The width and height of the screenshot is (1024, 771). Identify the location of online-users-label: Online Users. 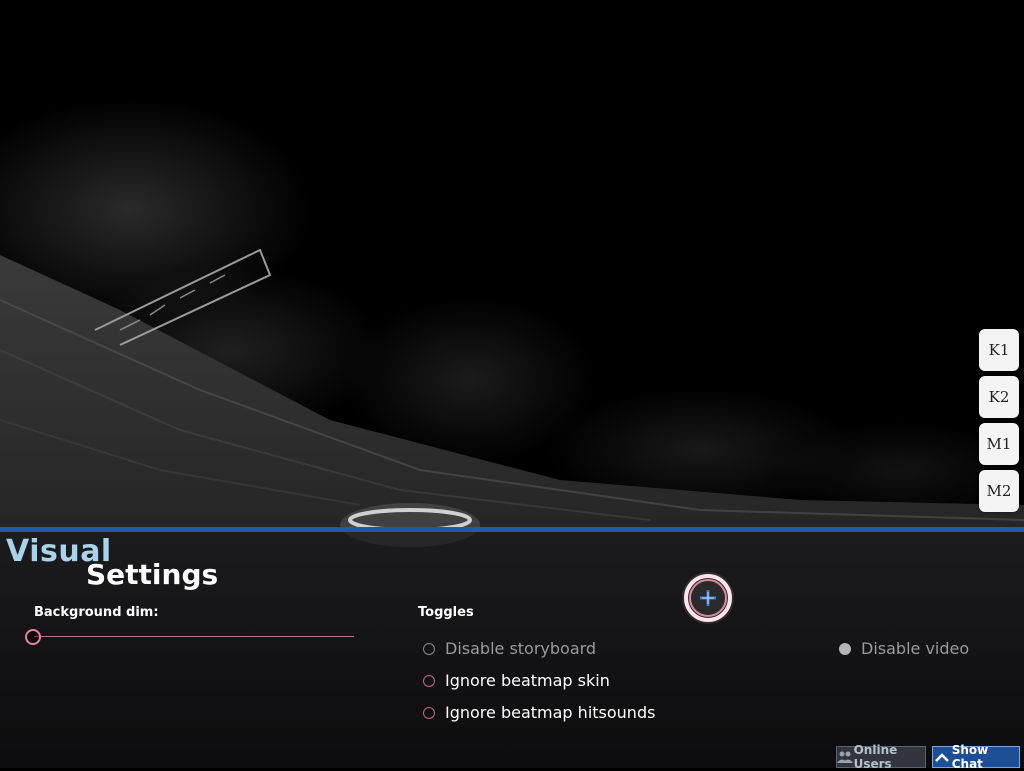
(875, 757).